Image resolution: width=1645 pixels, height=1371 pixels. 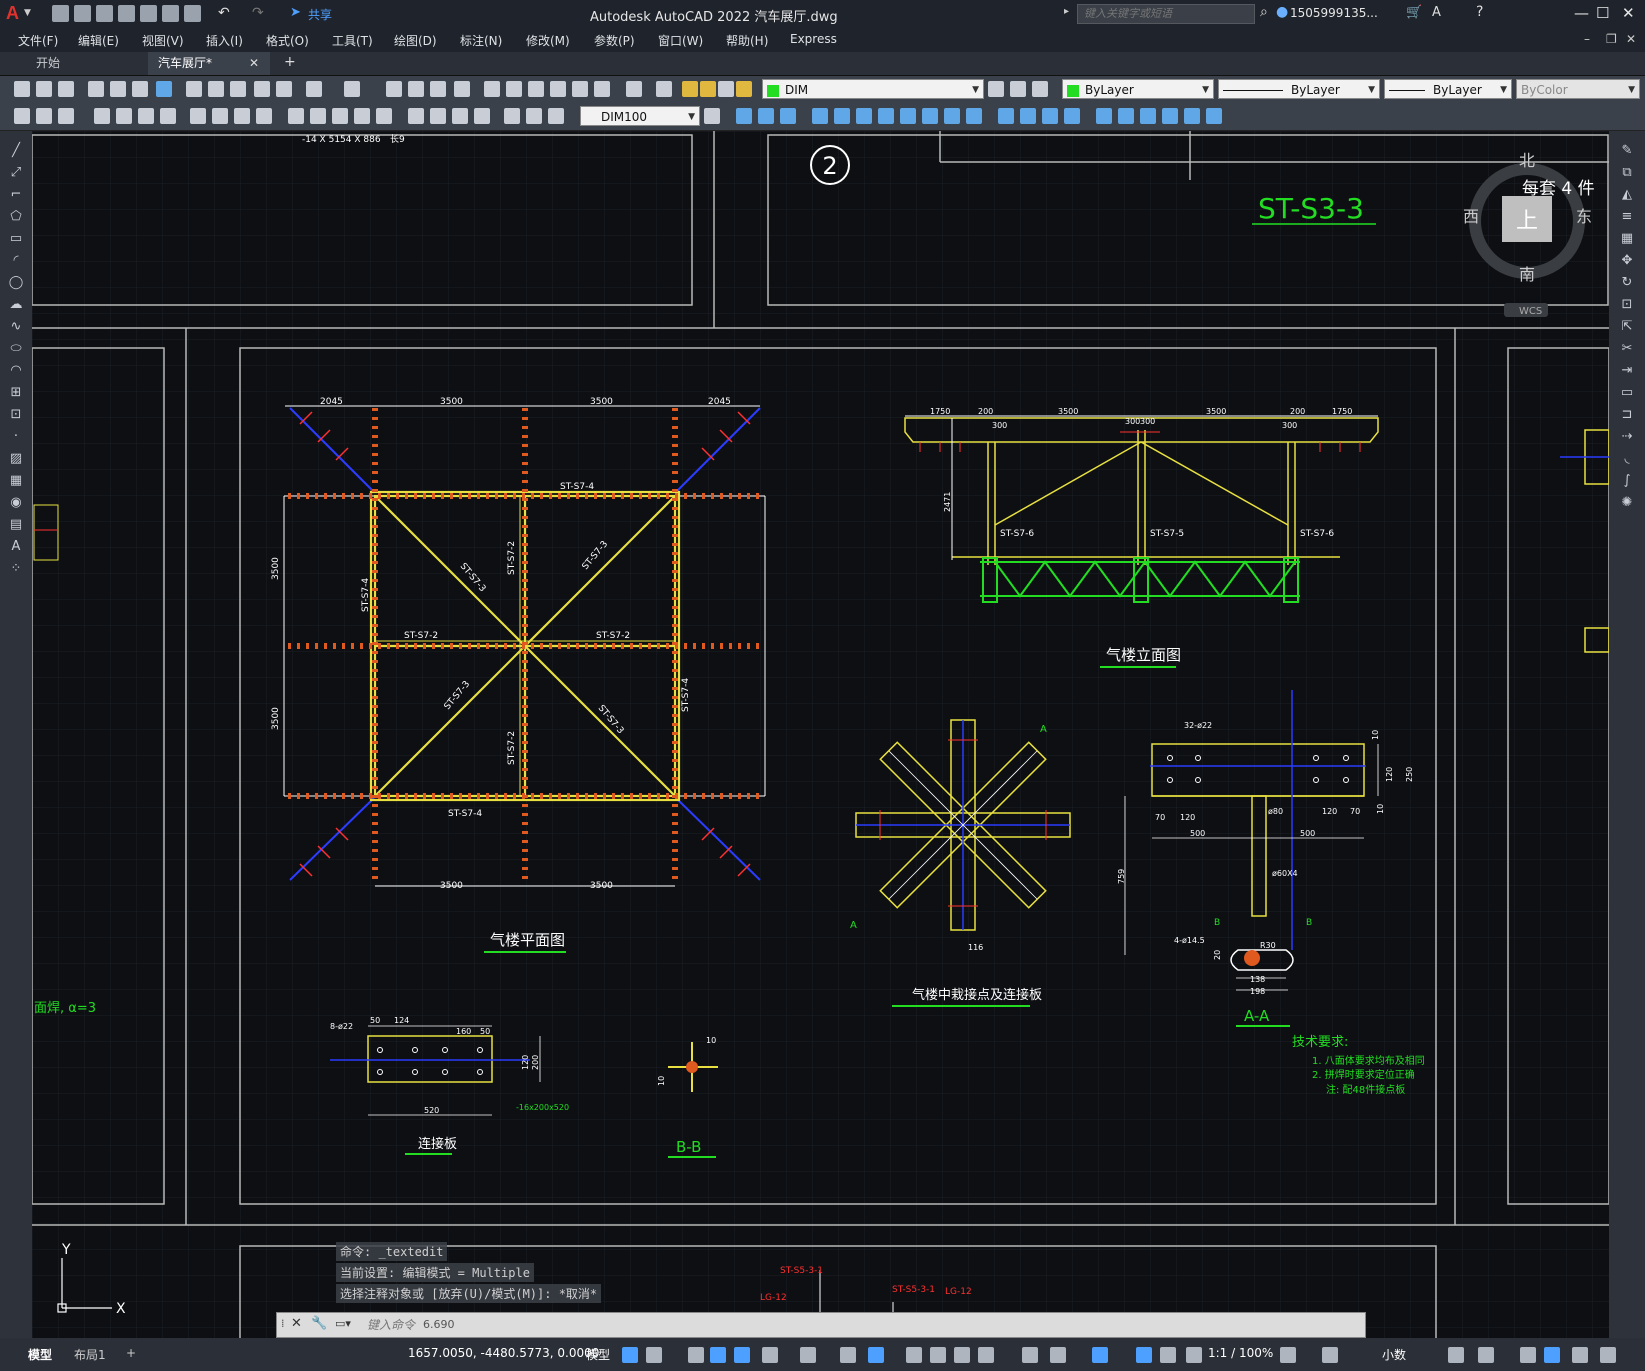 I want to click on dim-ordinate-icon, so click(x=168, y=116).